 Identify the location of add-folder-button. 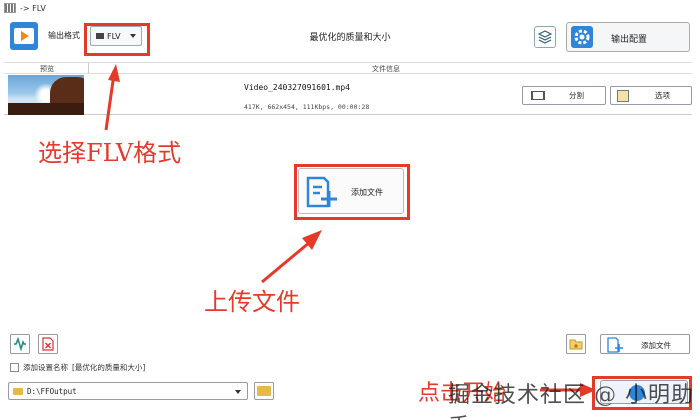
(576, 344).